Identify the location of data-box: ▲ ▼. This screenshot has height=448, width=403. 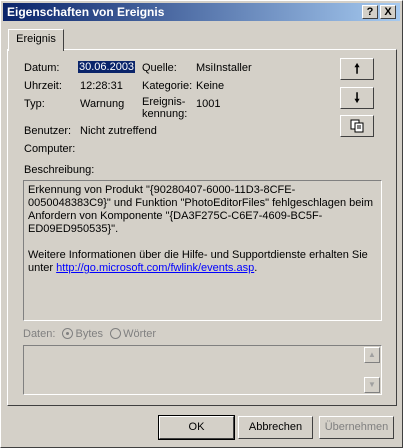
(202, 370).